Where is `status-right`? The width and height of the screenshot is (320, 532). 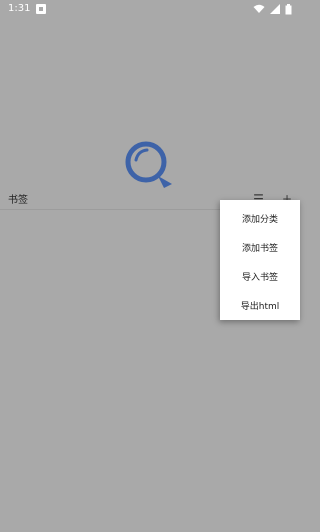 status-right is located at coordinates (272, 9).